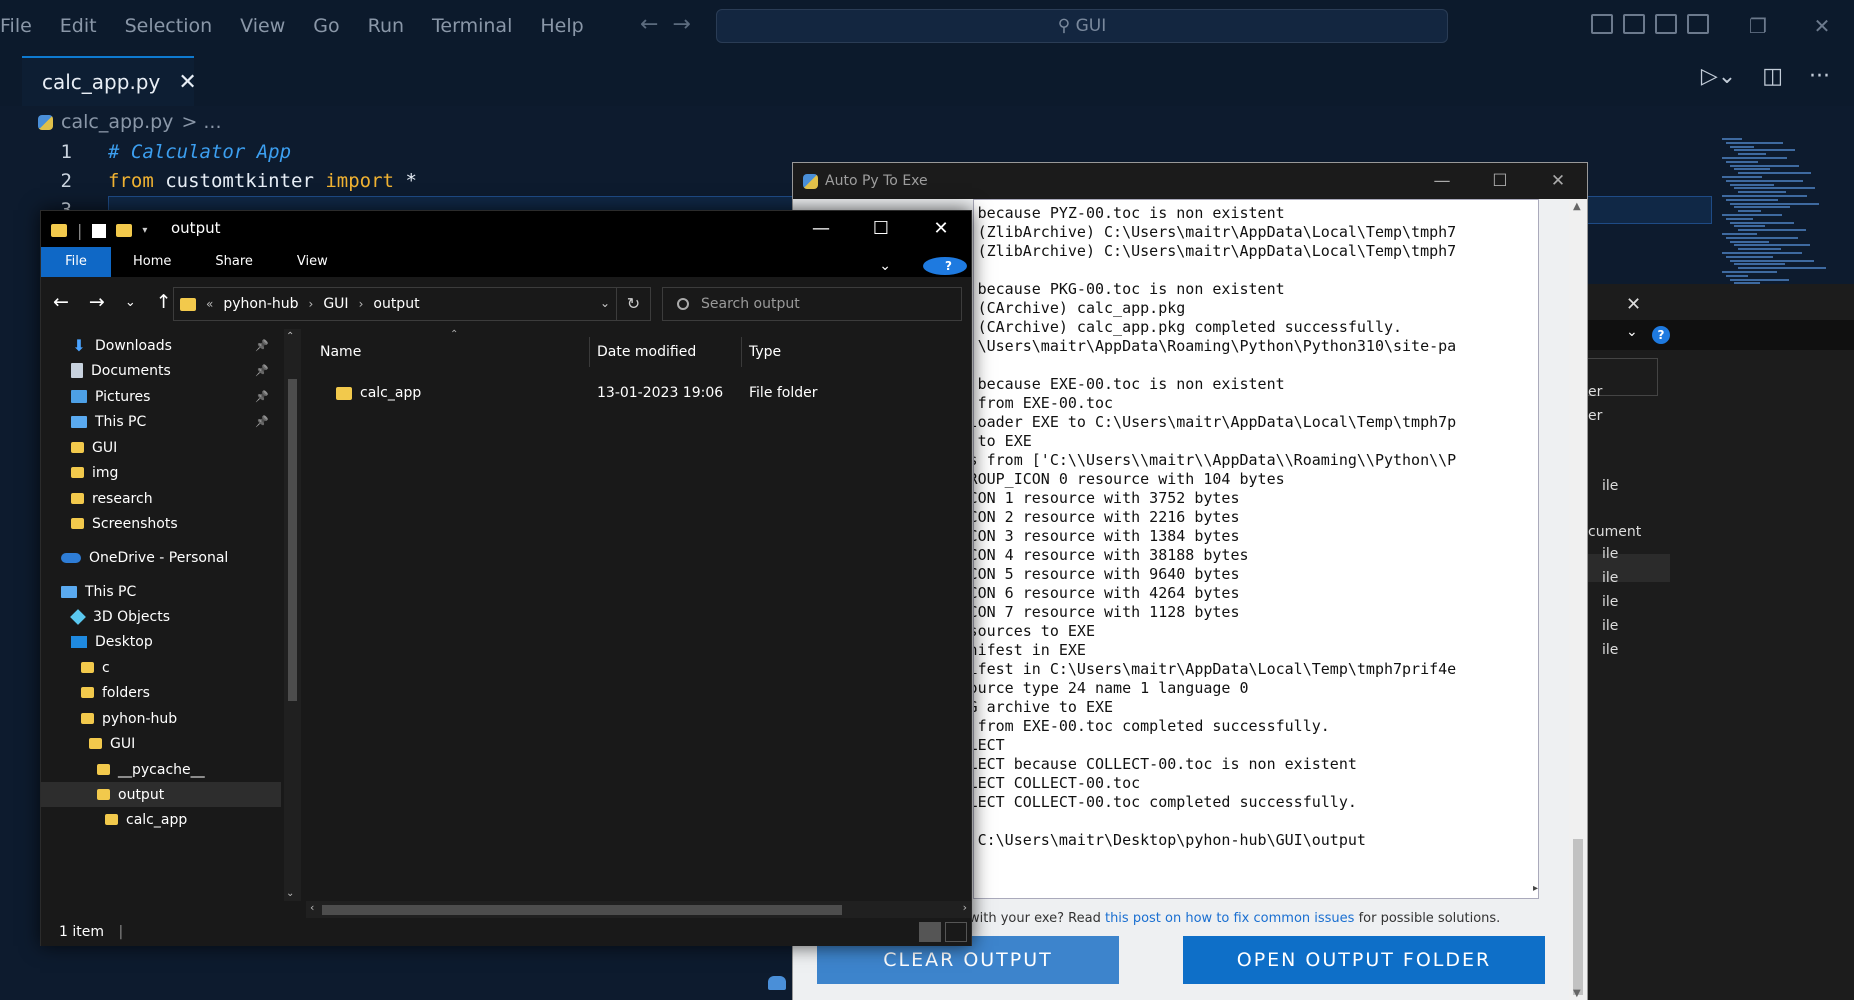 The image size is (1854, 1000). Describe the element at coordinates (290, 336) in the screenshot. I see `scroll-up-icon: ⌃` at that location.